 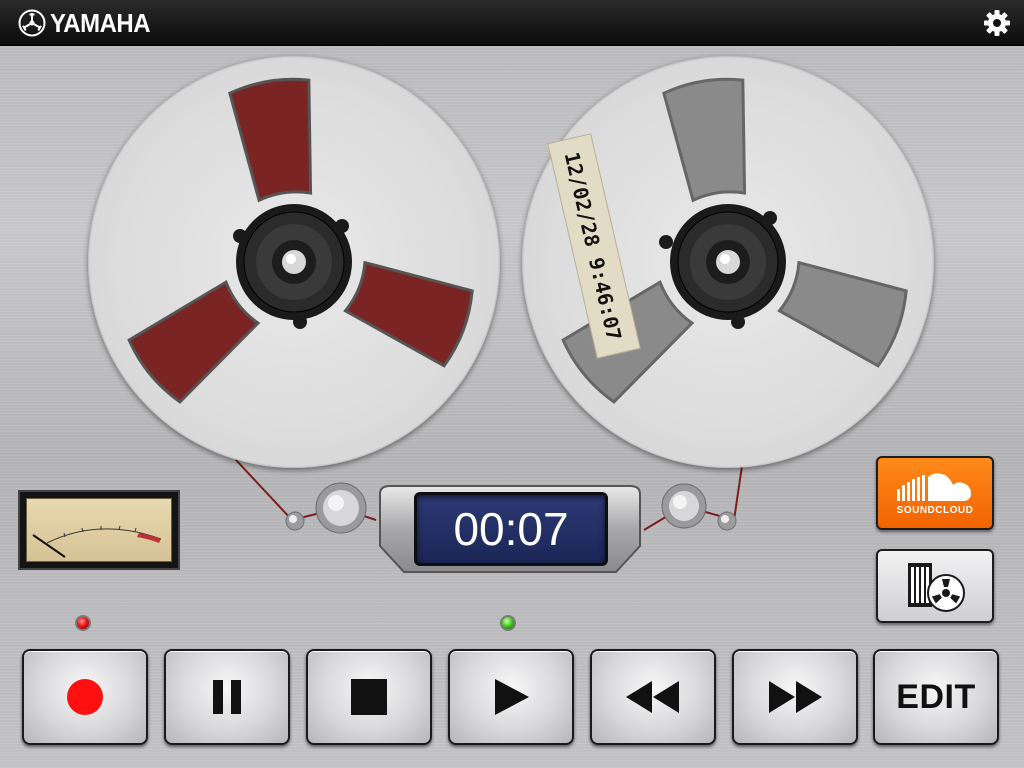 I want to click on stop-icon, so click(x=369, y=697).